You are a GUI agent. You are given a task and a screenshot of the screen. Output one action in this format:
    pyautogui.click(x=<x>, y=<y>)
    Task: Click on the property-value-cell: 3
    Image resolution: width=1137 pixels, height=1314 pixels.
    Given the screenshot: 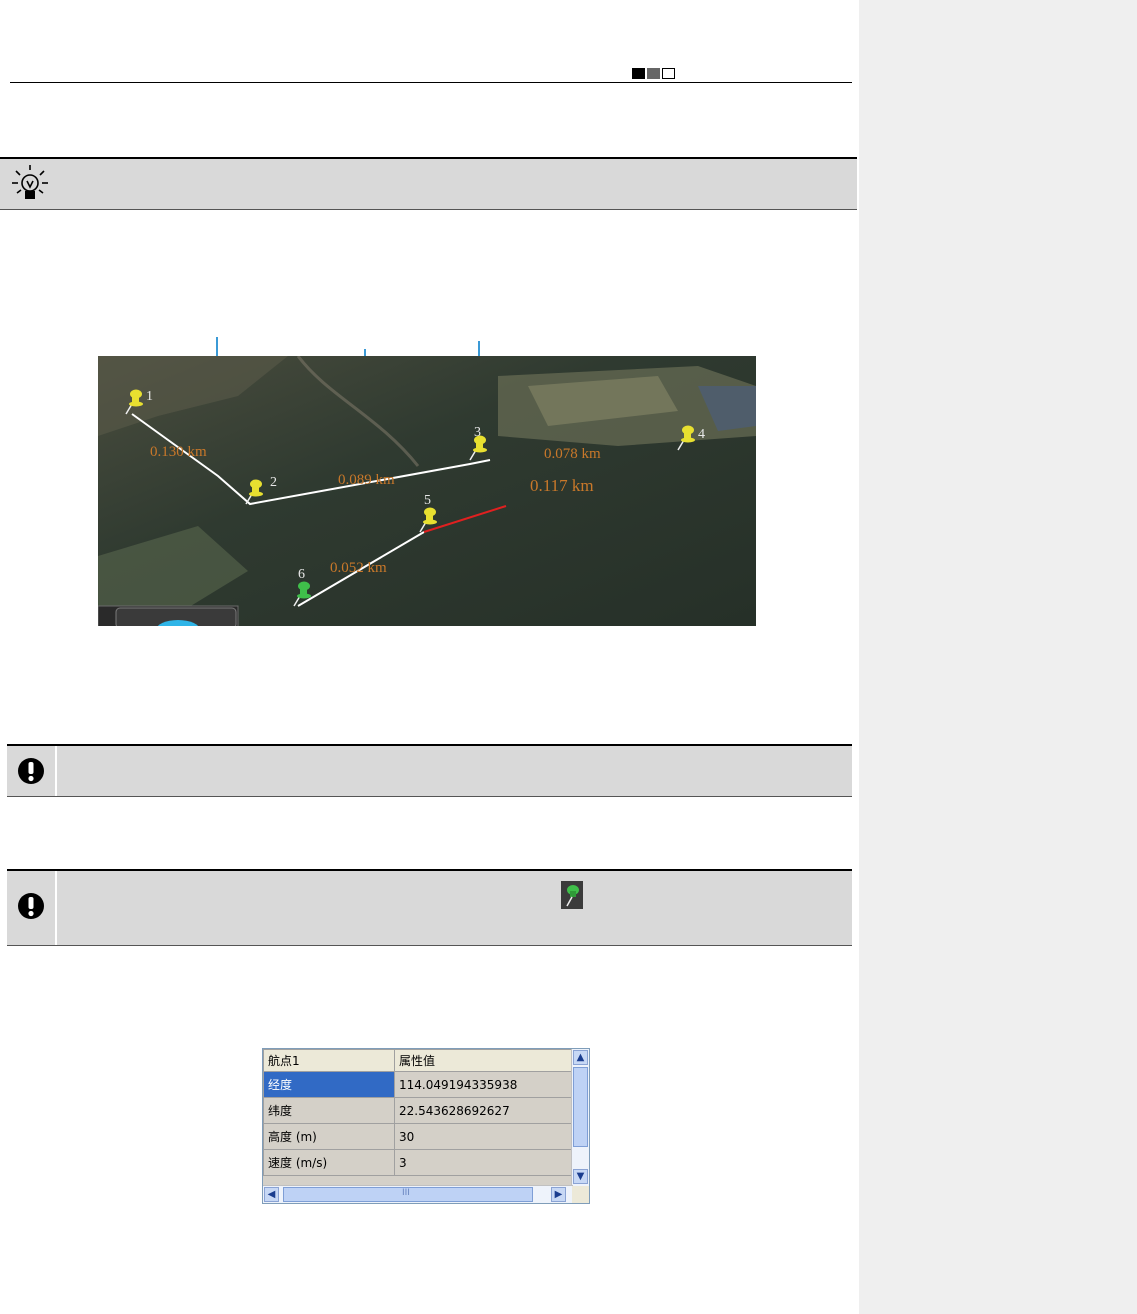 What is the action you would take?
    pyautogui.click(x=483, y=1162)
    